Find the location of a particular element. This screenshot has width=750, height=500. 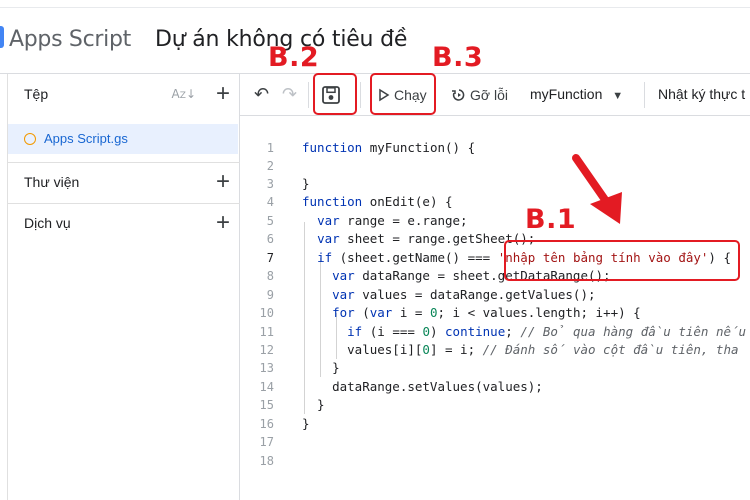

libraries-section: Thư viện + is located at coordinates (124, 183).